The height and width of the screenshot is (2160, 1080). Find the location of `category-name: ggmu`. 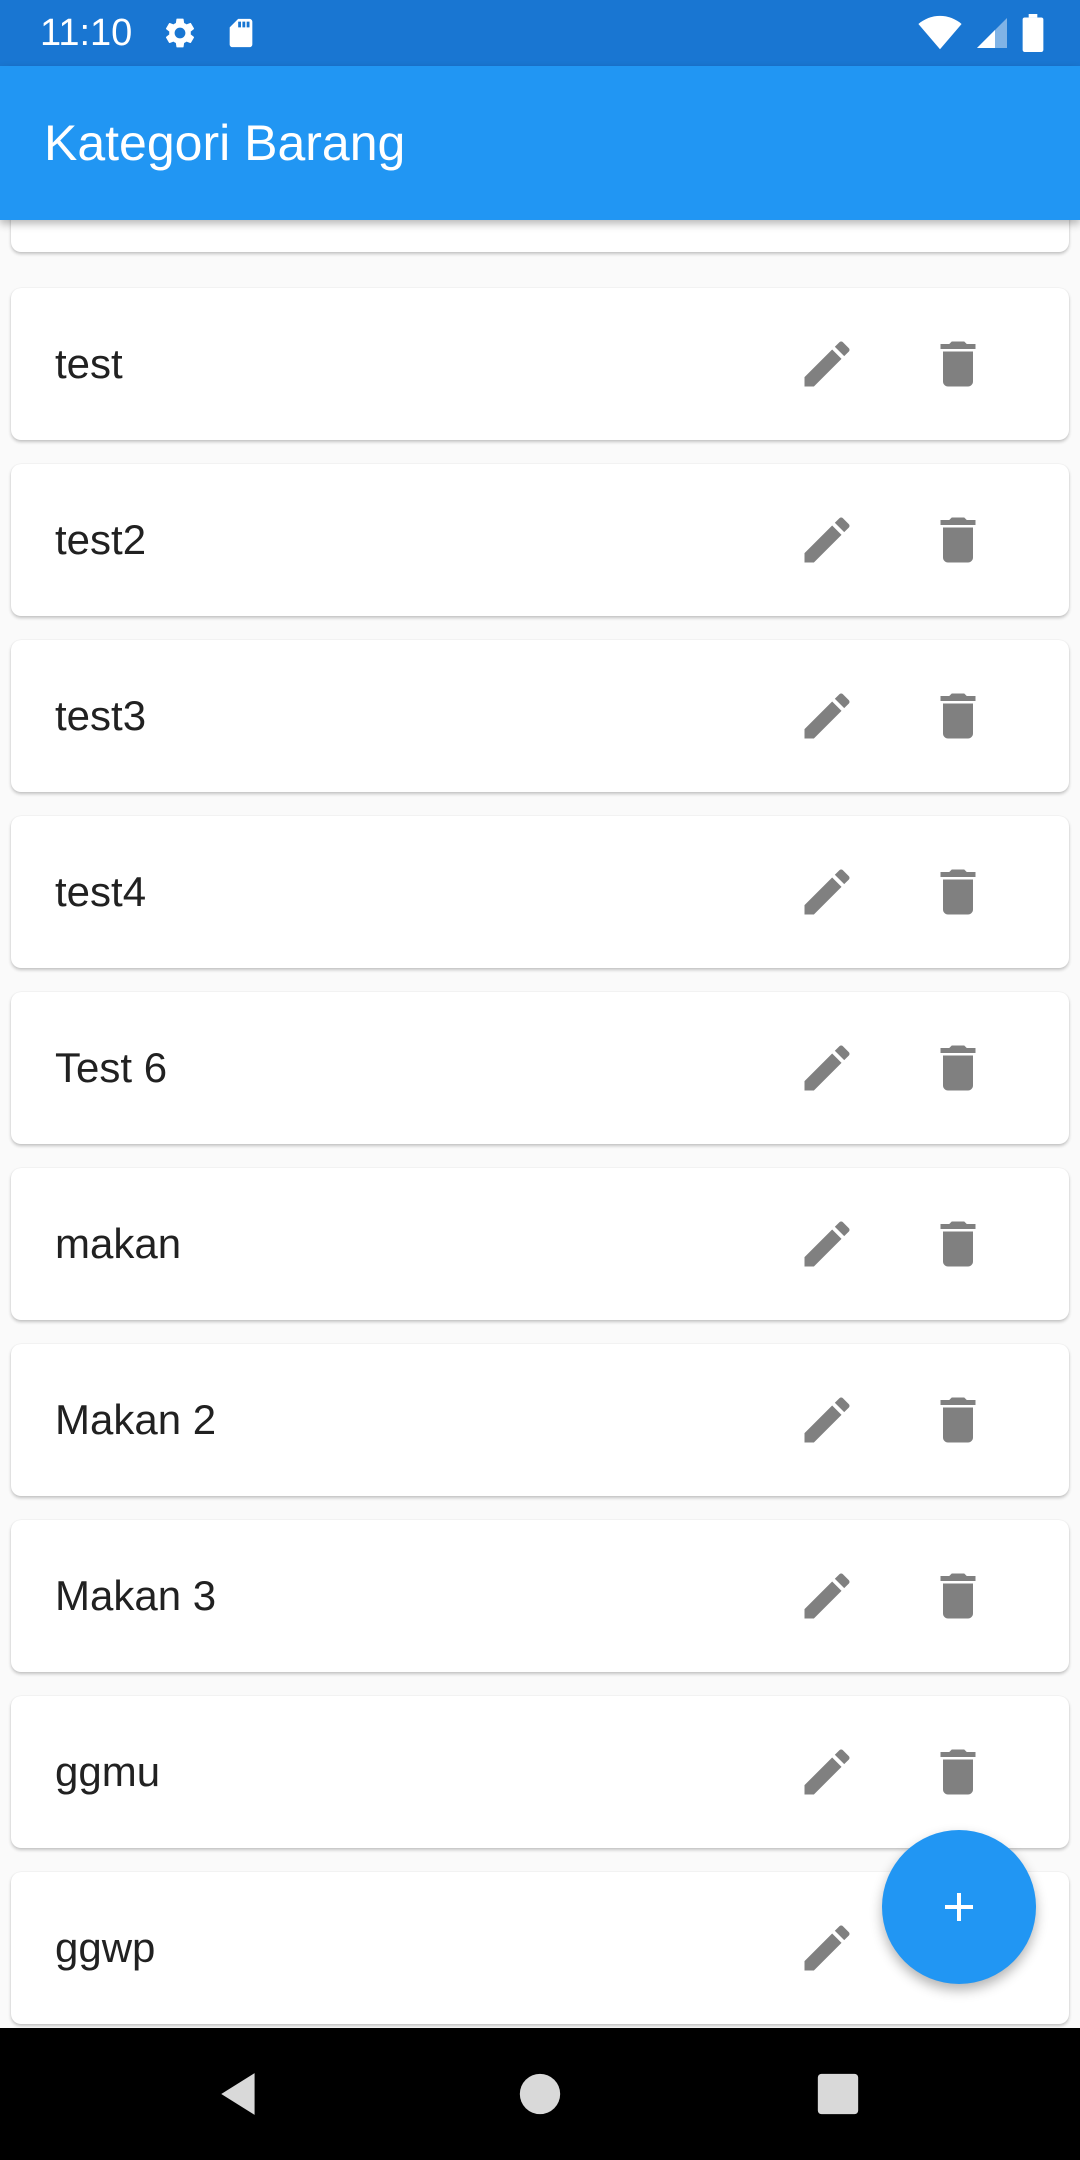

category-name: ggmu is located at coordinates (108, 1771).